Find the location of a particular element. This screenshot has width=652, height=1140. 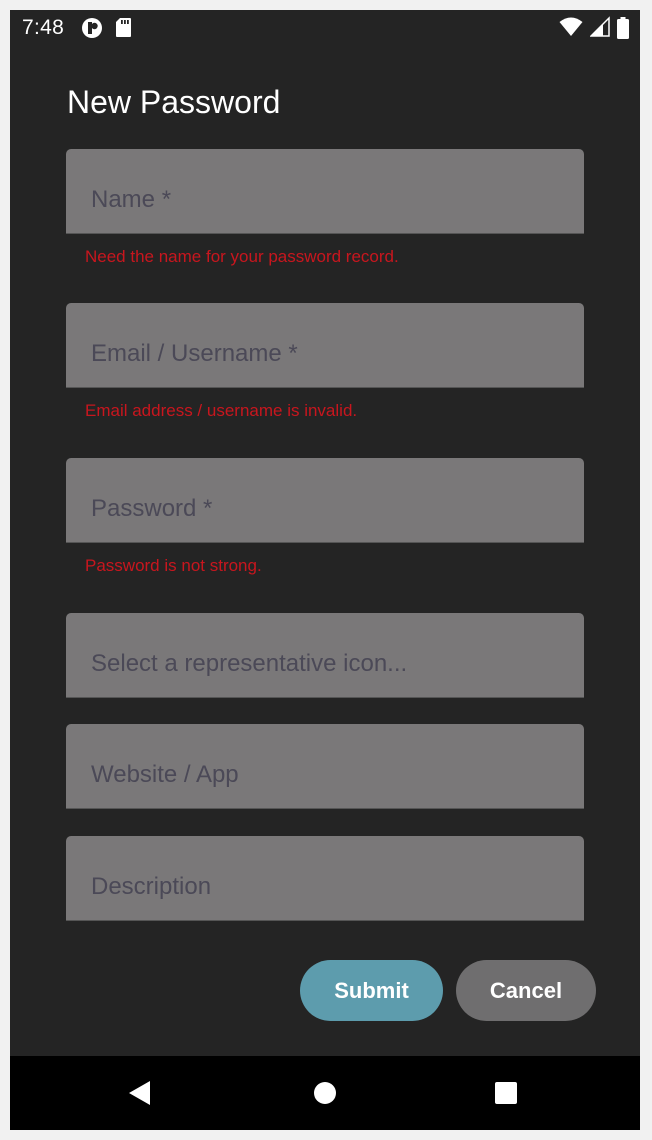

back-triangle-icon is located at coordinates (139, 1093).